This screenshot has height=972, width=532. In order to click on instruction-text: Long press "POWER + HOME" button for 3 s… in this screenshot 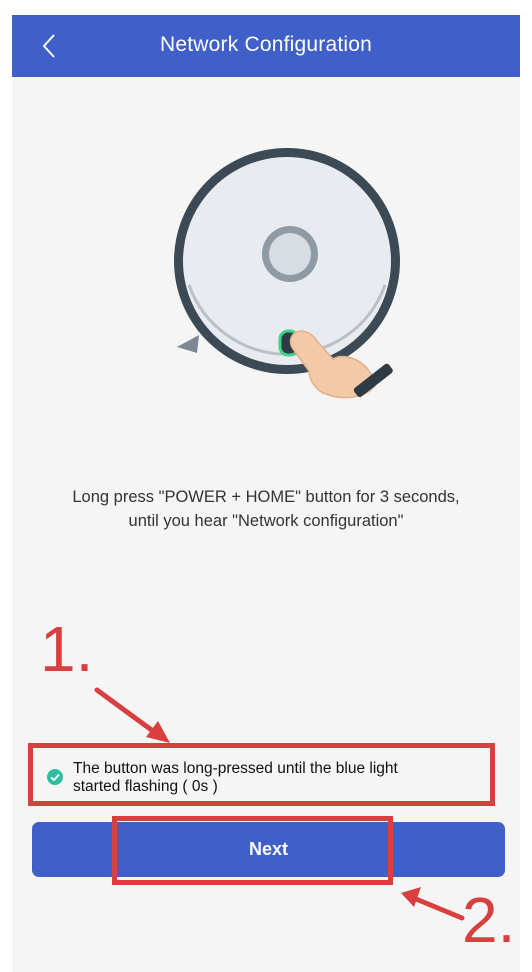, I will do `click(266, 509)`.